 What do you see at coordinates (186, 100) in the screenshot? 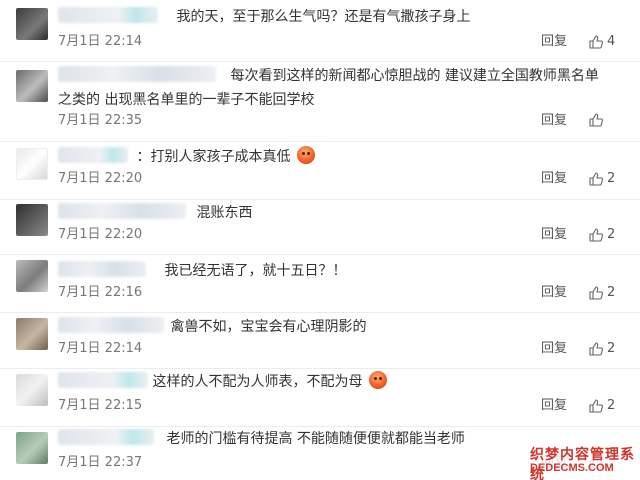
I see `comment-text-continued: 之类的 出现黑名单里的一辈子不能回学校` at bounding box center [186, 100].